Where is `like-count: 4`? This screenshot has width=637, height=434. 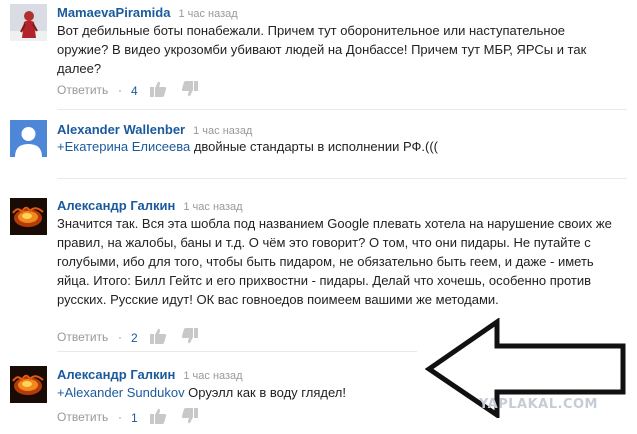 like-count: 4 is located at coordinates (134, 91).